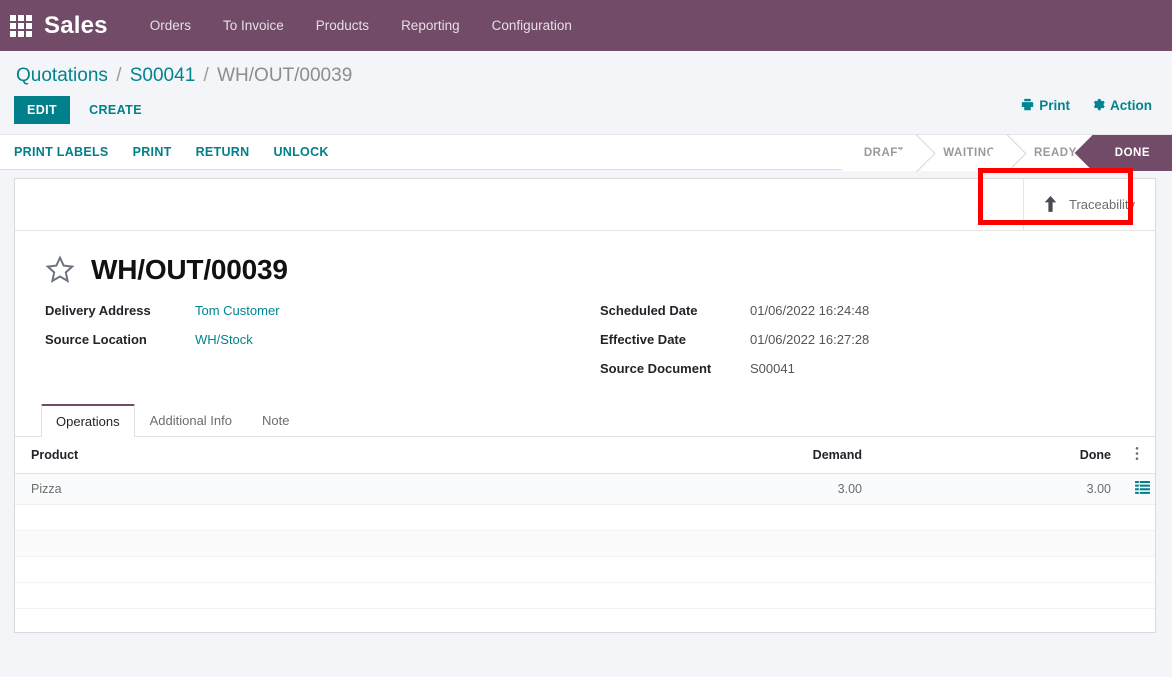 The height and width of the screenshot is (677, 1172). I want to click on field-label-source-location: Source Location, so click(96, 339).